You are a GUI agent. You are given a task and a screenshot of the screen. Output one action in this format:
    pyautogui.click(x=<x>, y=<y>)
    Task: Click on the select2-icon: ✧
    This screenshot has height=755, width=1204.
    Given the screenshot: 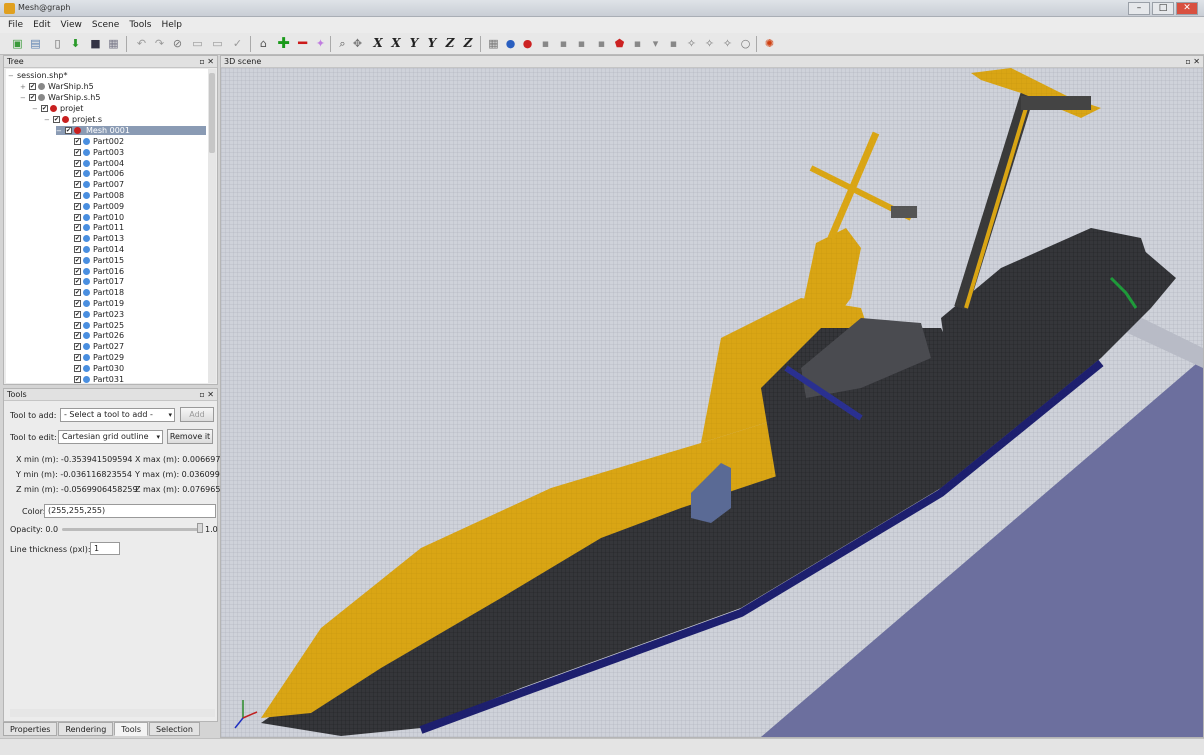 What is the action you would take?
    pyautogui.click(x=709, y=43)
    